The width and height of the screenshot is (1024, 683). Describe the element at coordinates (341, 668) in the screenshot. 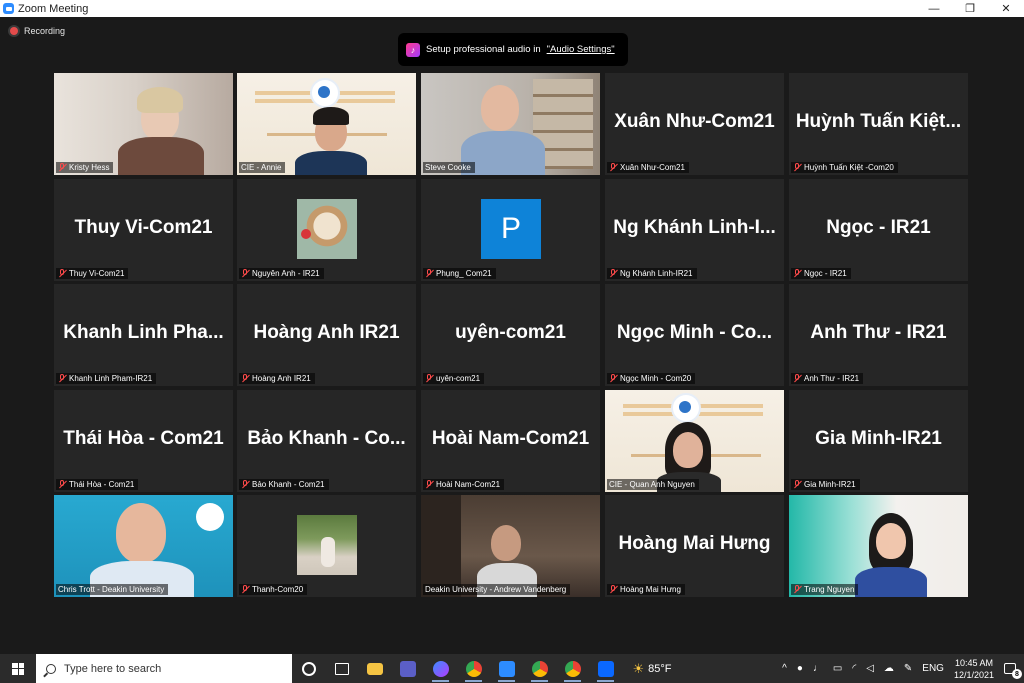

I see `task-view-icon` at that location.